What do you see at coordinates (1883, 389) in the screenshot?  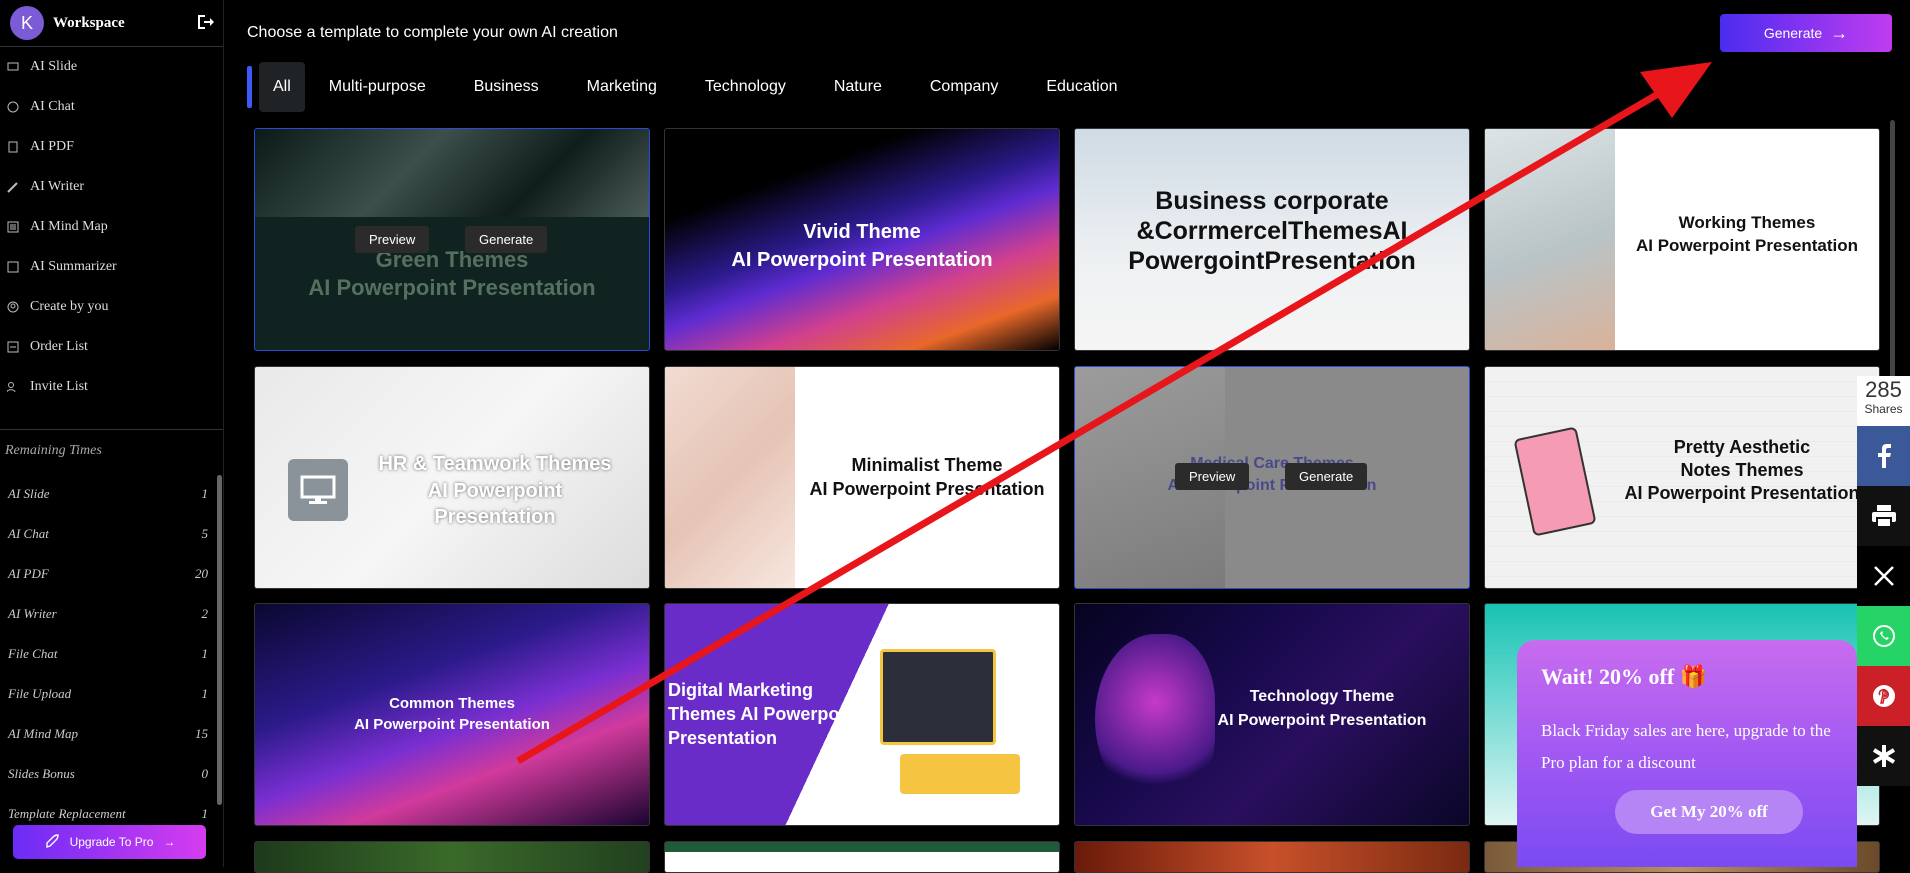 I see `share-count-value: 285` at bounding box center [1883, 389].